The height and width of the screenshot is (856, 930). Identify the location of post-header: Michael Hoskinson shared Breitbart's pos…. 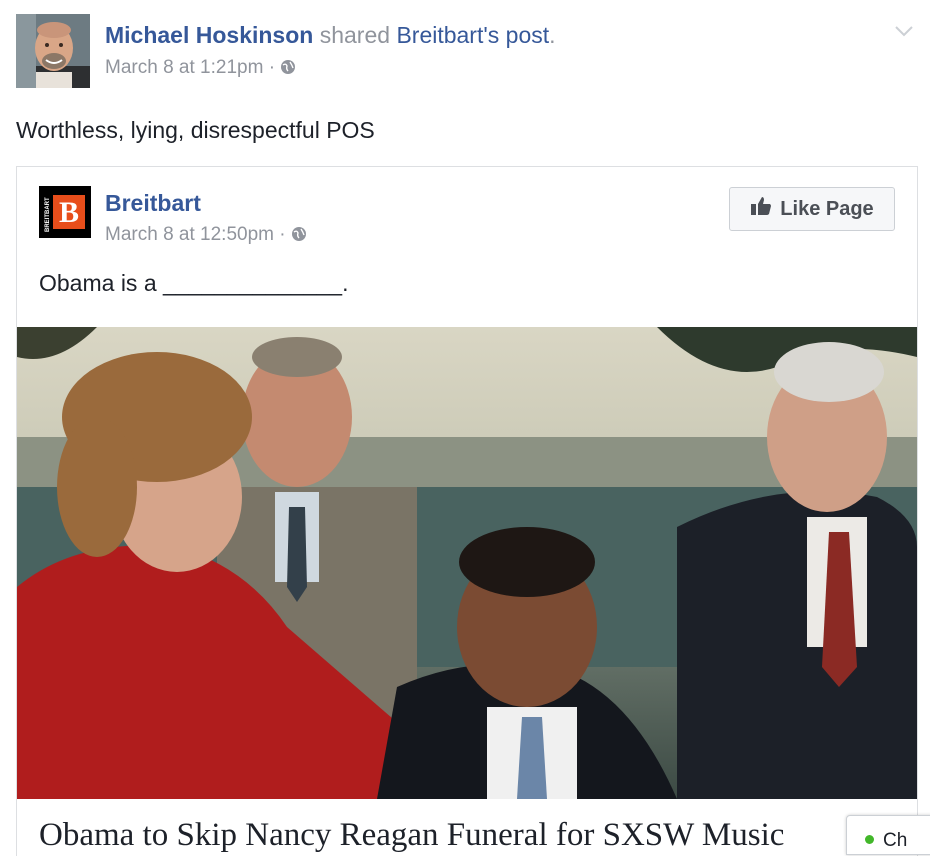
(466, 54).